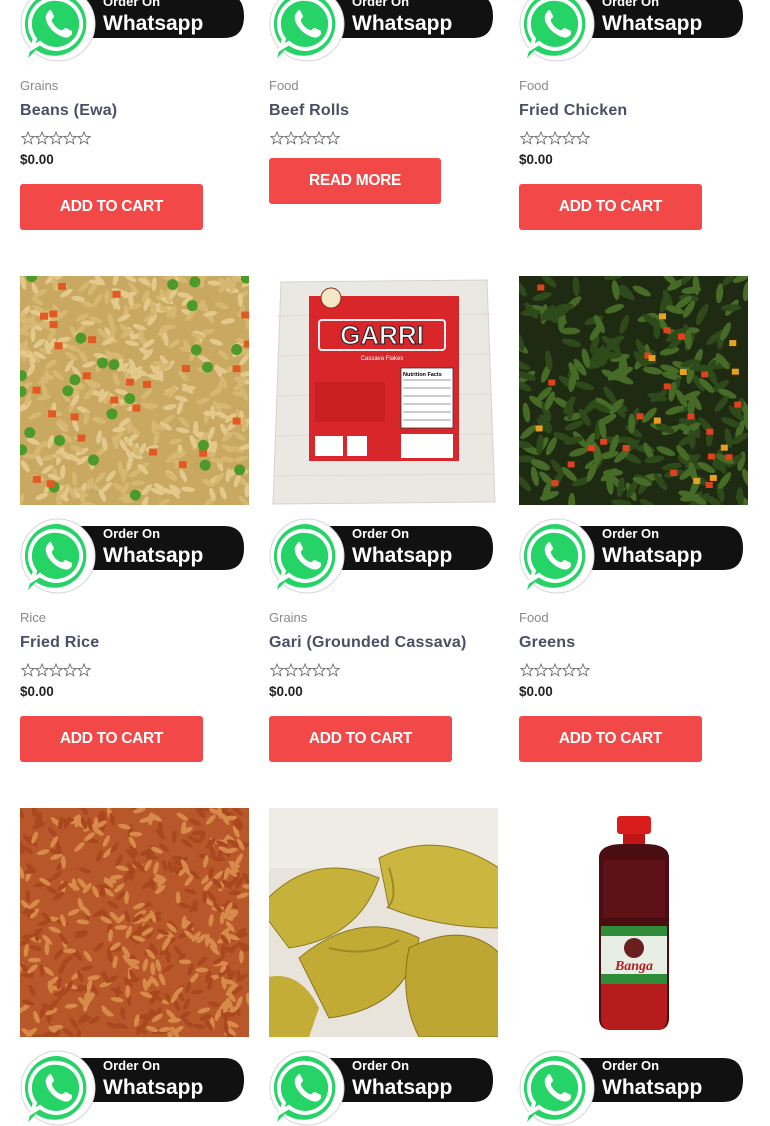 The height and width of the screenshot is (1126, 770). What do you see at coordinates (382, 359) in the screenshot?
I see `garri-subtitle-text: Cassava Flakes` at bounding box center [382, 359].